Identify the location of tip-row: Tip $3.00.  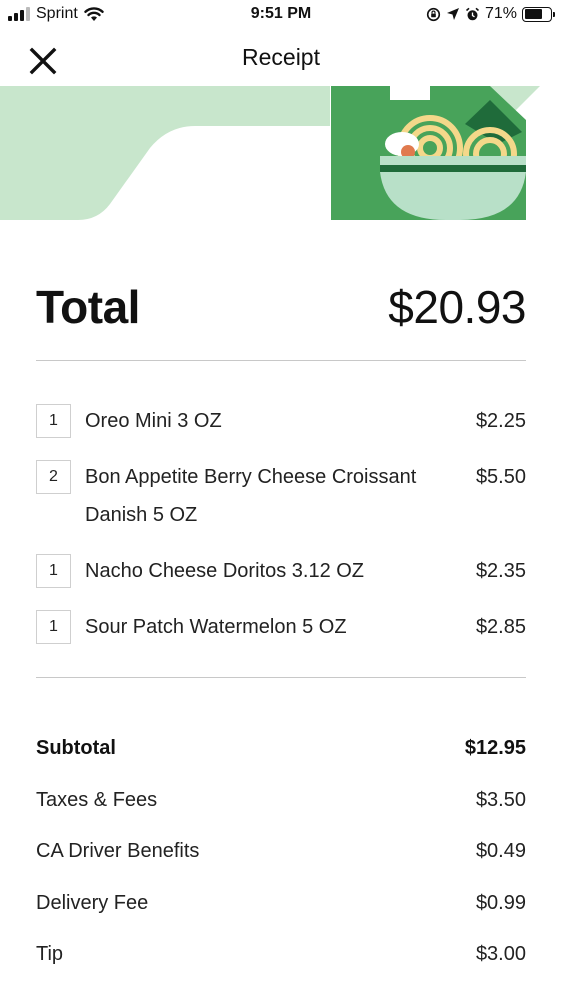
(281, 955).